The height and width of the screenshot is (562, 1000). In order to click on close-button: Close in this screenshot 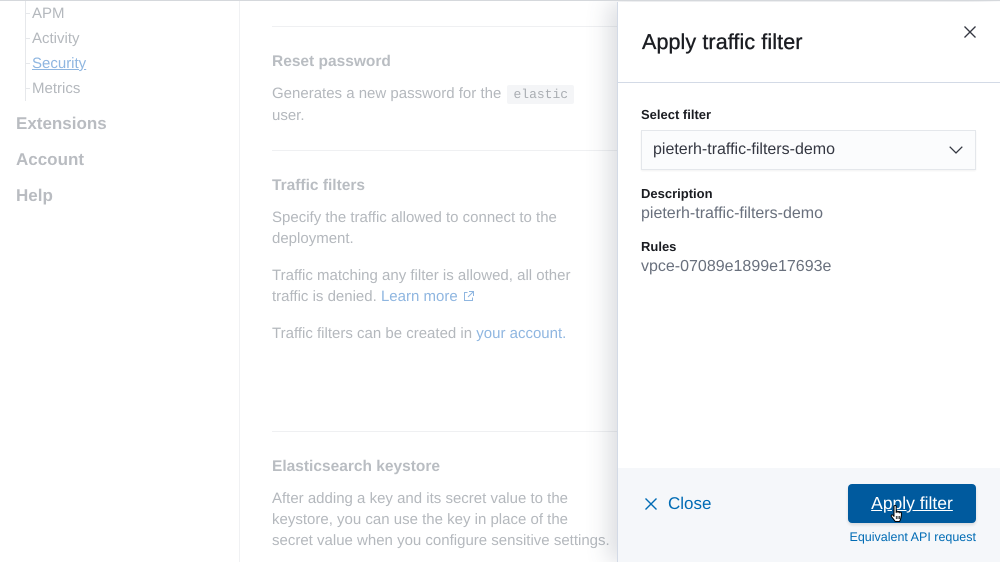, I will do `click(677, 503)`.